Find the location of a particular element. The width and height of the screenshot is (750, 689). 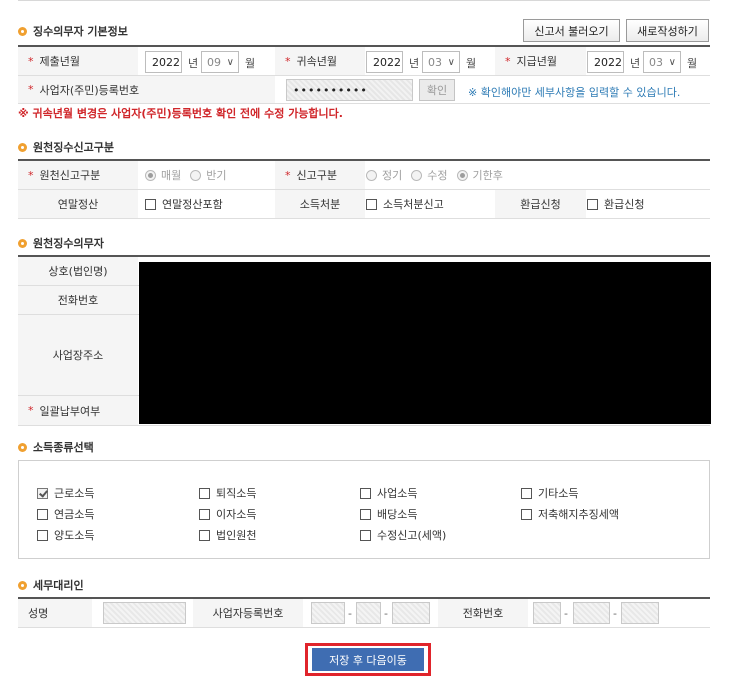

options-row: 연말정산 연말정산포함 소득처분 소득처분신고 환급신청 환급신청 is located at coordinates (364, 204).